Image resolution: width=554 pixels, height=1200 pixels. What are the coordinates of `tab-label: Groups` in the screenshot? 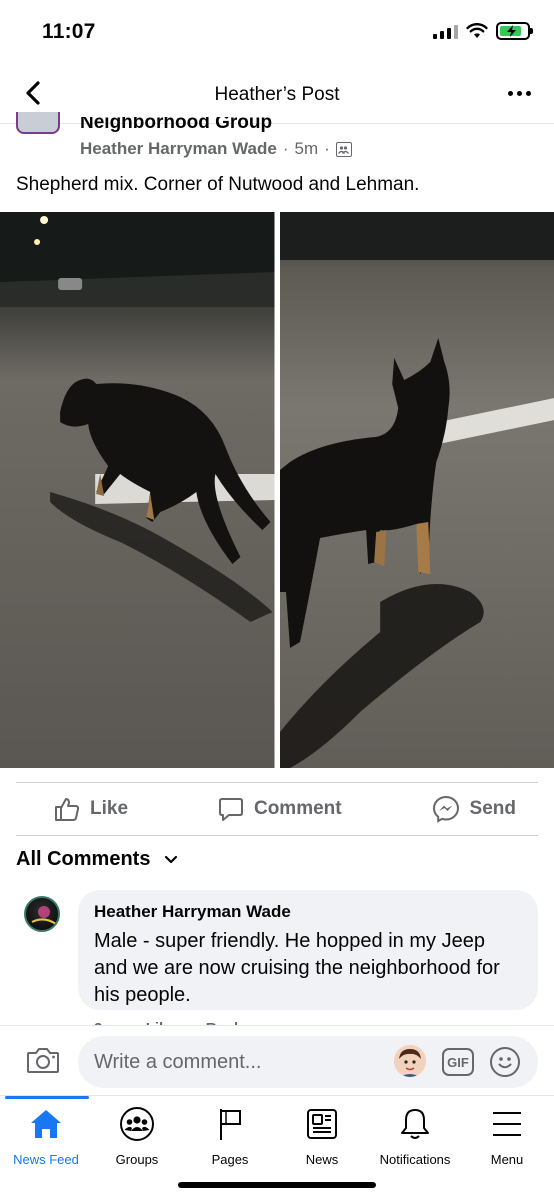 It's located at (137, 1159).